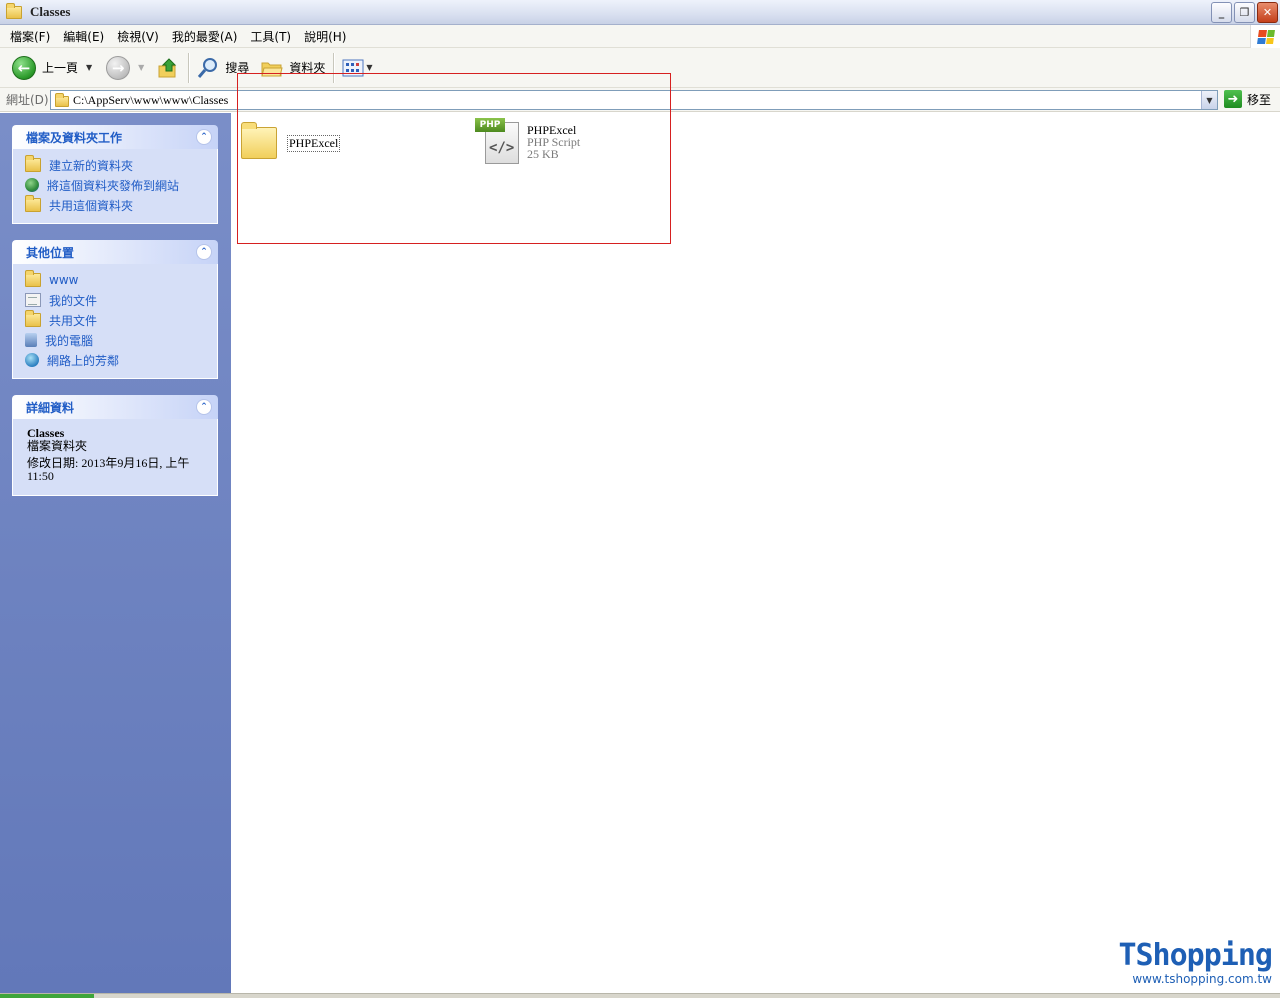 The height and width of the screenshot is (998, 1280). What do you see at coordinates (91, 165) in the screenshot?
I see `task-label: 建立新的資料夾` at bounding box center [91, 165].